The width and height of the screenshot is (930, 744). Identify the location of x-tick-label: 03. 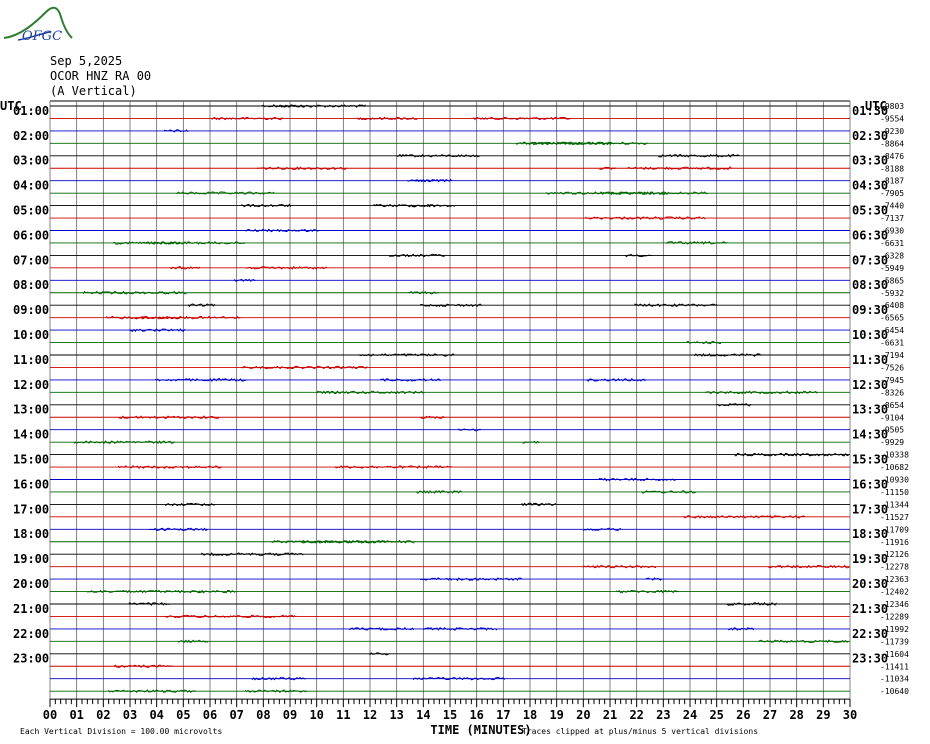
(130, 715).